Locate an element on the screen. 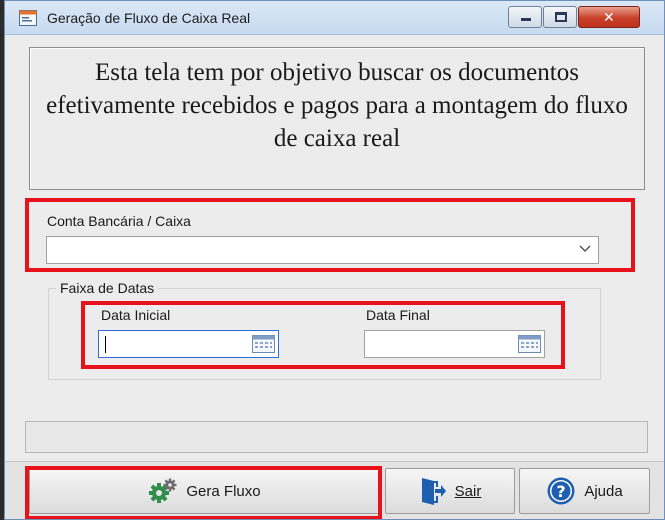 The width and height of the screenshot is (665, 520). minimize-button is located at coordinates (525, 17).